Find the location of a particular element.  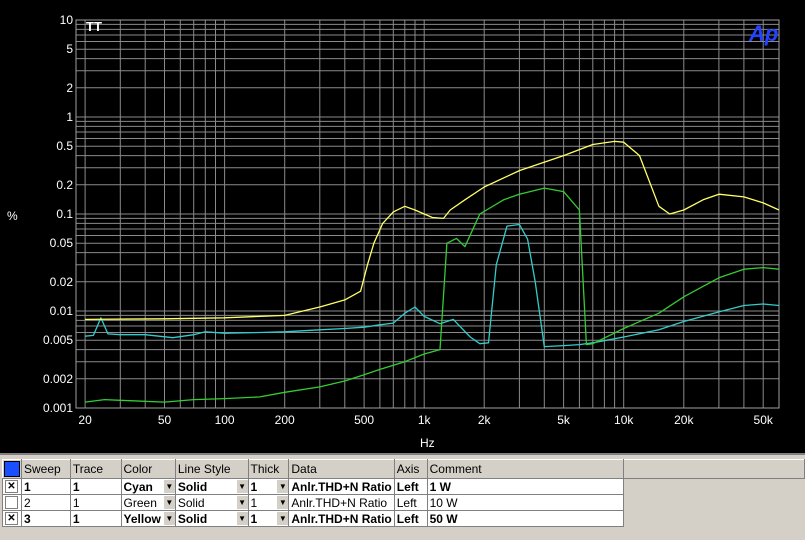

x-tick-label: 5k is located at coordinates (564, 420).